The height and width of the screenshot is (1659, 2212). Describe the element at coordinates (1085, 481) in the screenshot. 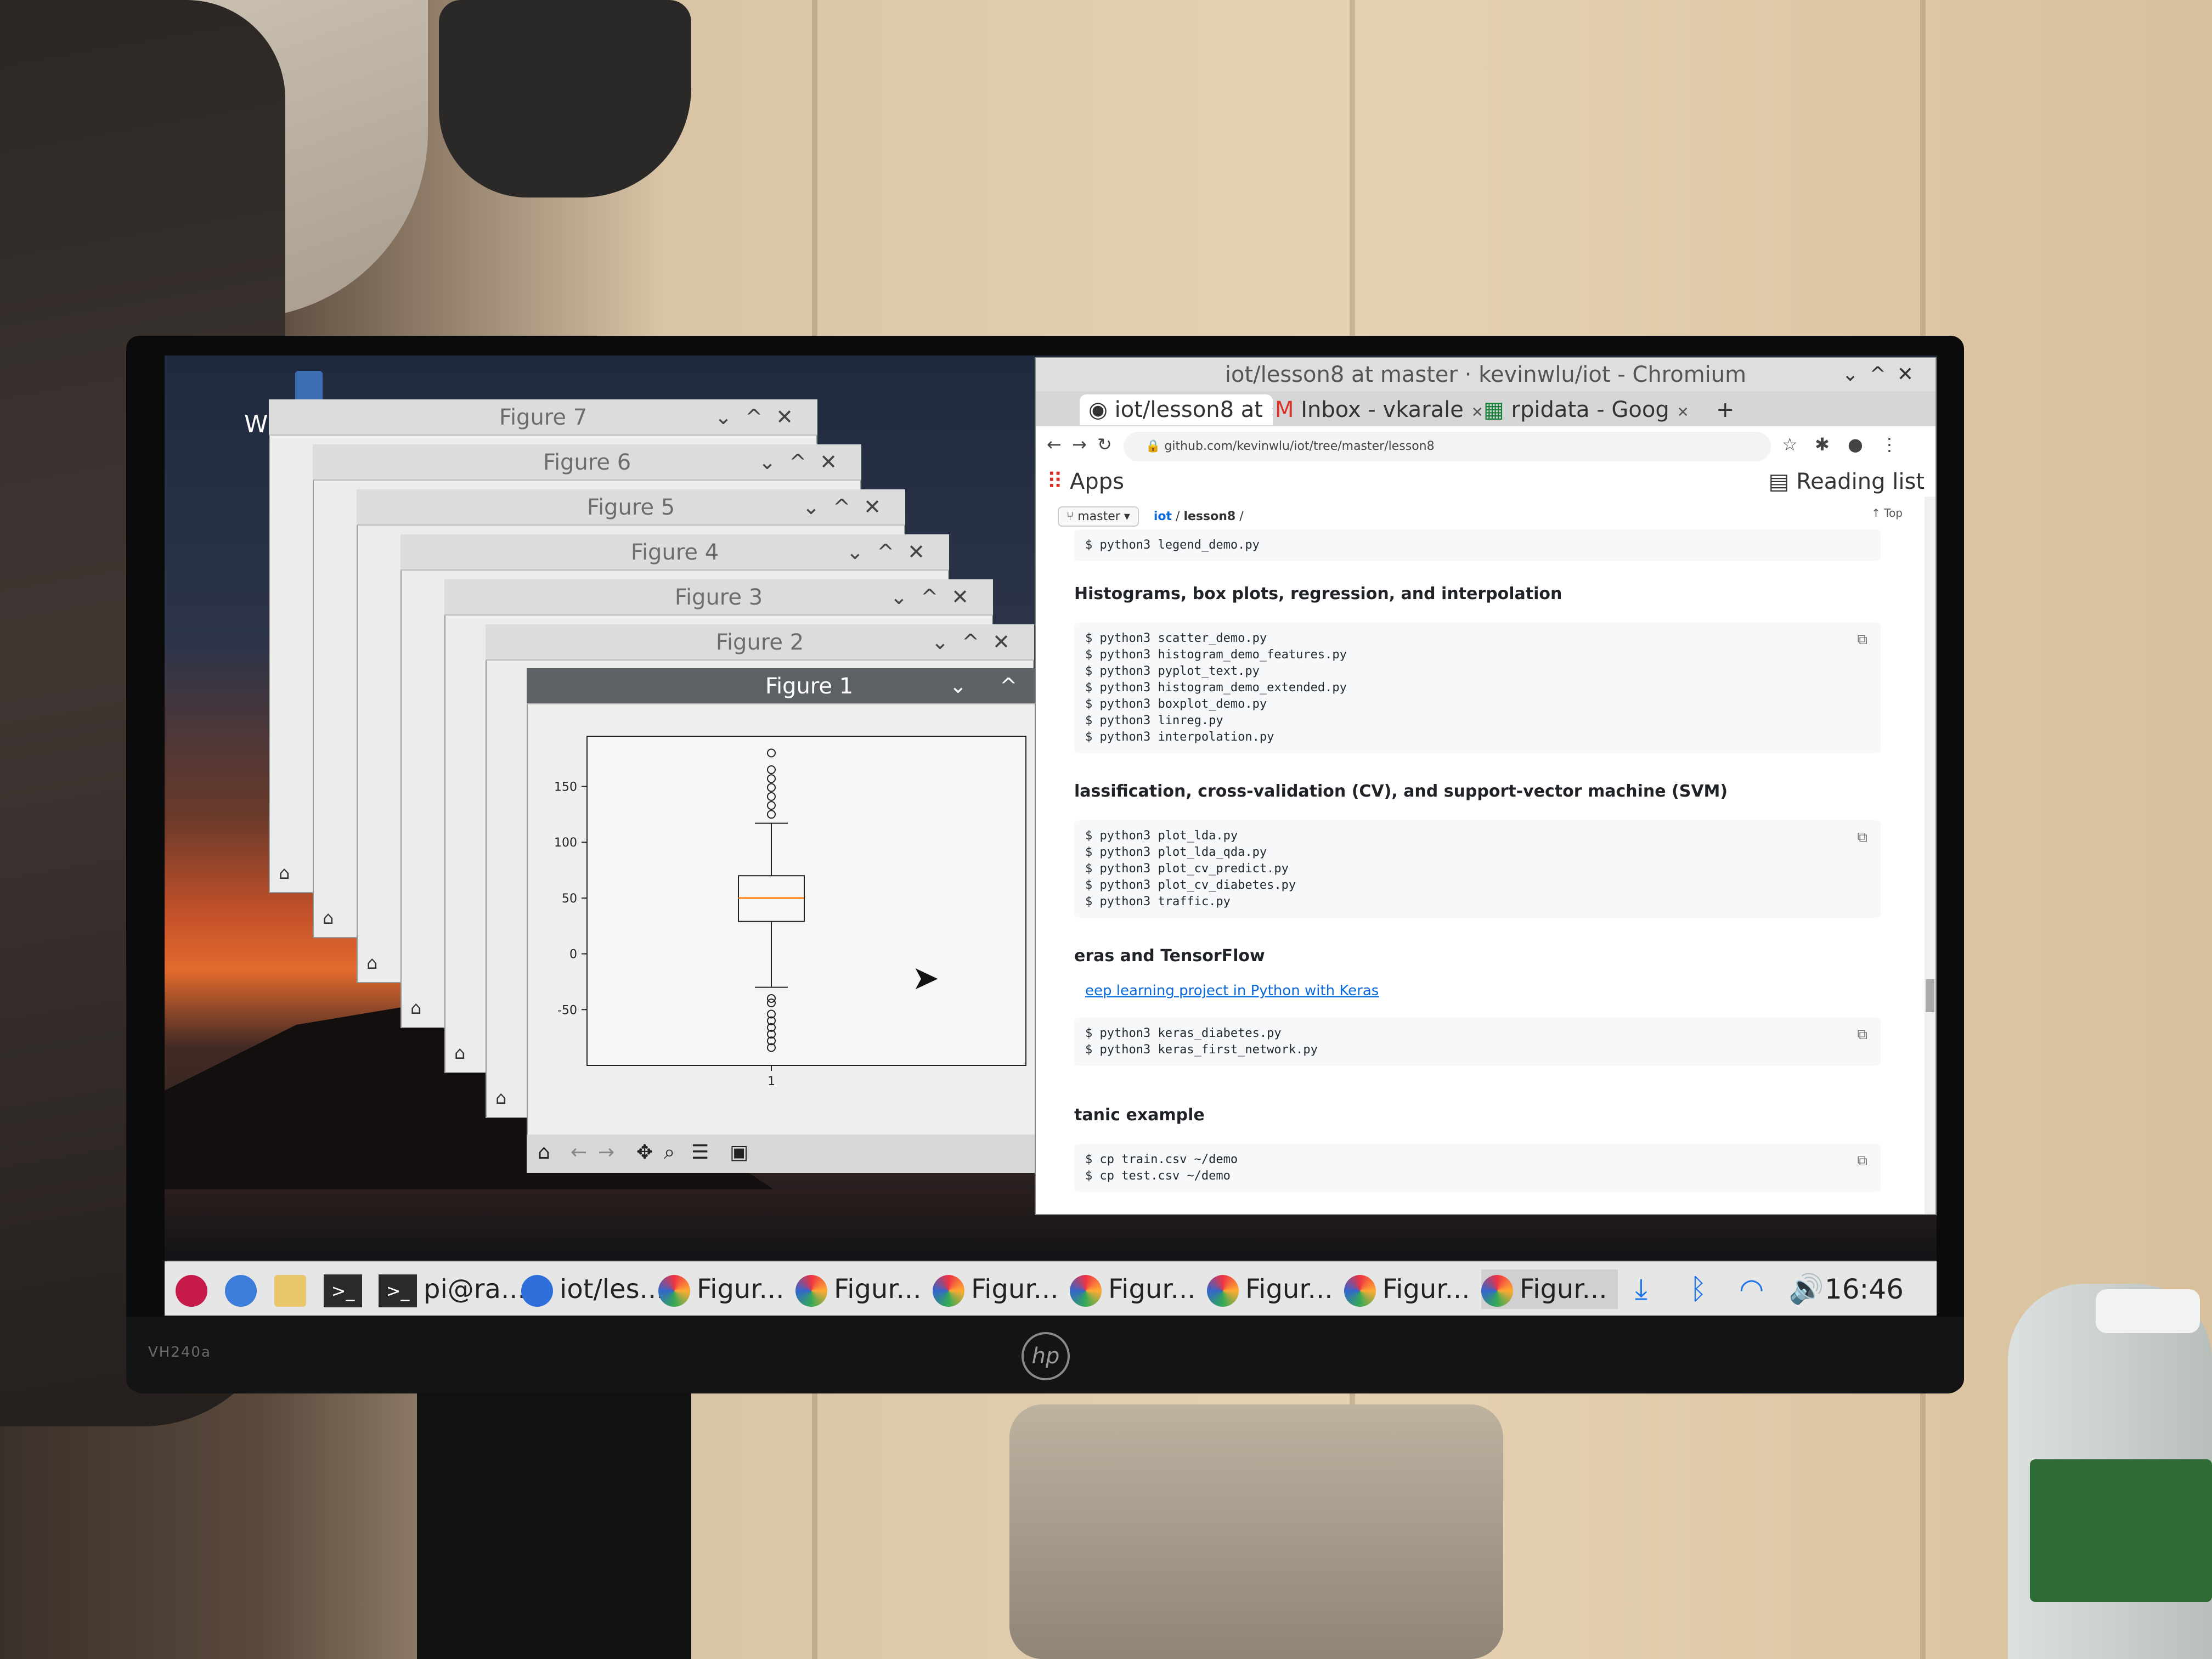

I see `apps-bookmark: ⠿ Apps` at that location.